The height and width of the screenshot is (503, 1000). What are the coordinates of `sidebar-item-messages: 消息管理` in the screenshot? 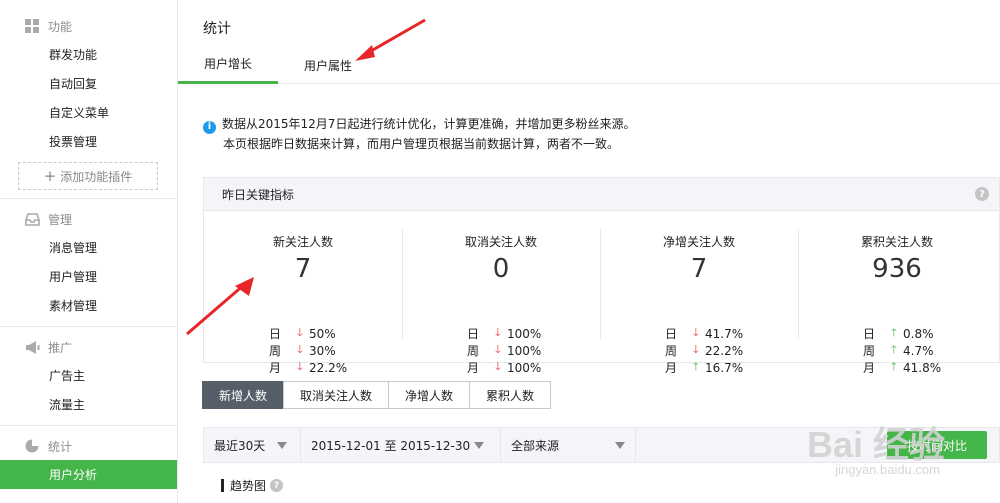 It's located at (88, 247).